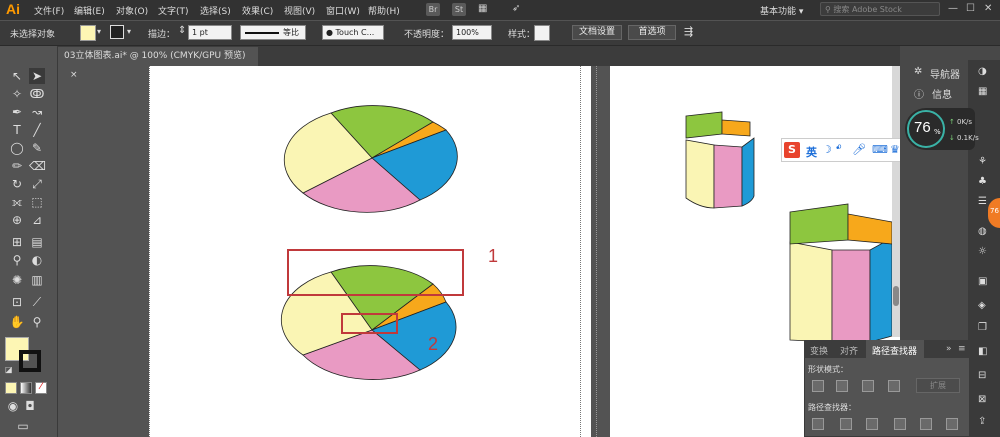 This screenshot has width=1000, height=437. What do you see at coordinates (982, 161) in the screenshot?
I see `brushes-panel-icon: ⚘` at bounding box center [982, 161].